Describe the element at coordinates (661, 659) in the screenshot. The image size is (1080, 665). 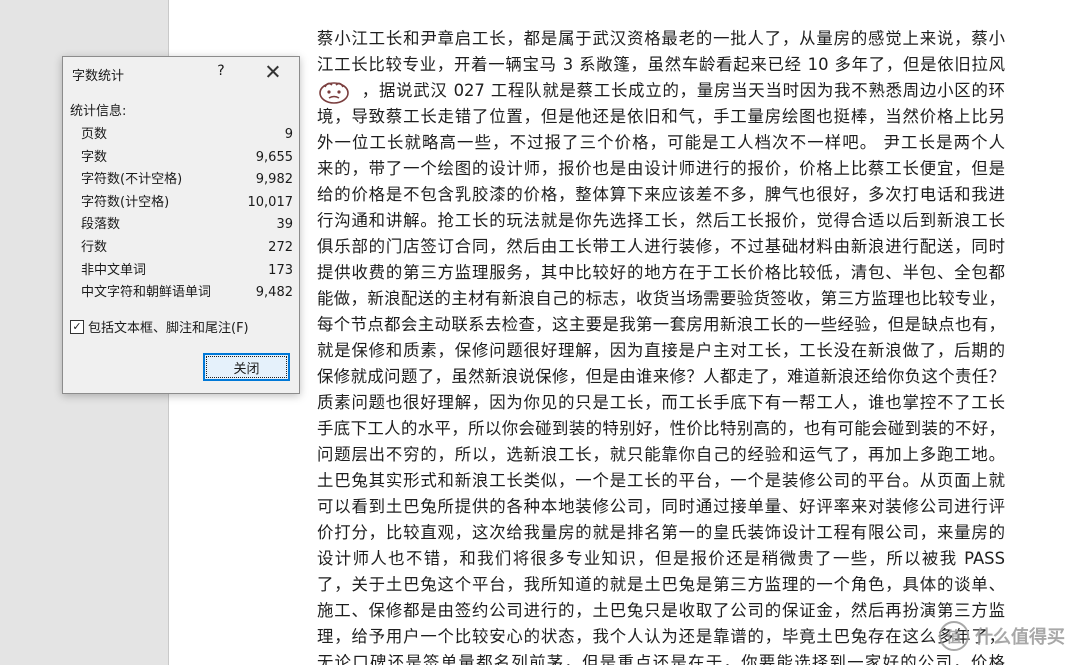
I see `text-line: 无论口碑还是签单量都名列前茅，但是重点还是在于，你要能选择到一家好的公司，价格` at that location.